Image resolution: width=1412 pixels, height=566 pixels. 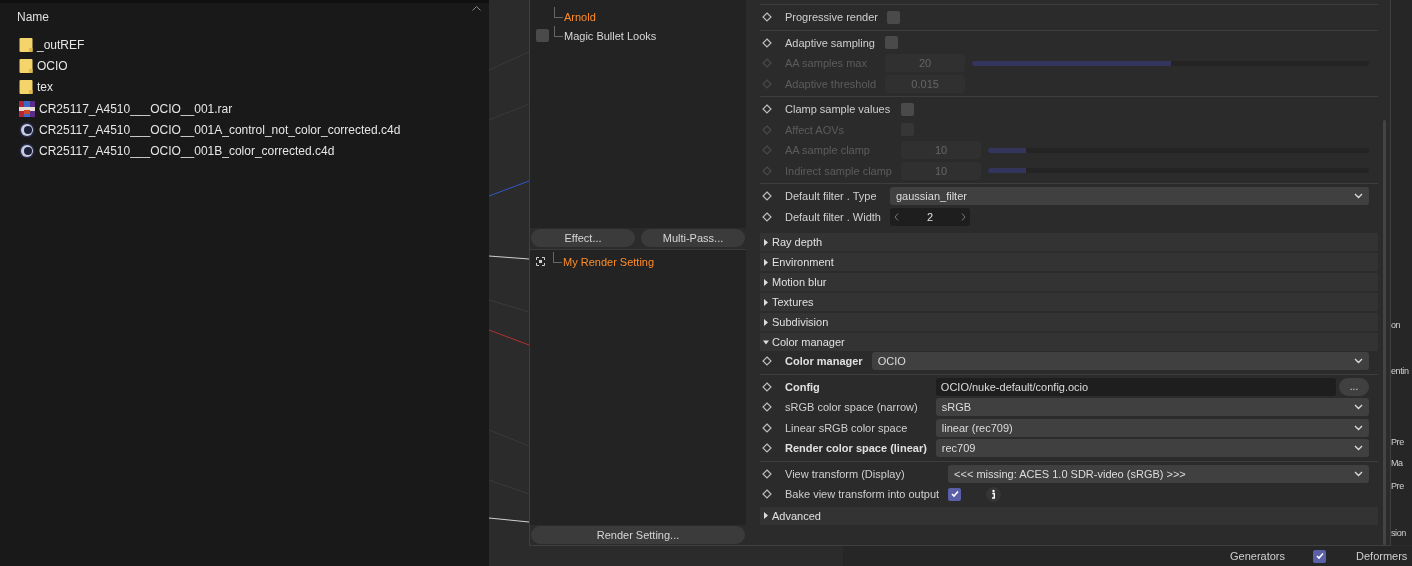 What do you see at coordinates (1158, 473) in the screenshot?
I see `dropdown: <<< missing: ACES 1.0 SDR-video (sRGB) >>>` at bounding box center [1158, 473].